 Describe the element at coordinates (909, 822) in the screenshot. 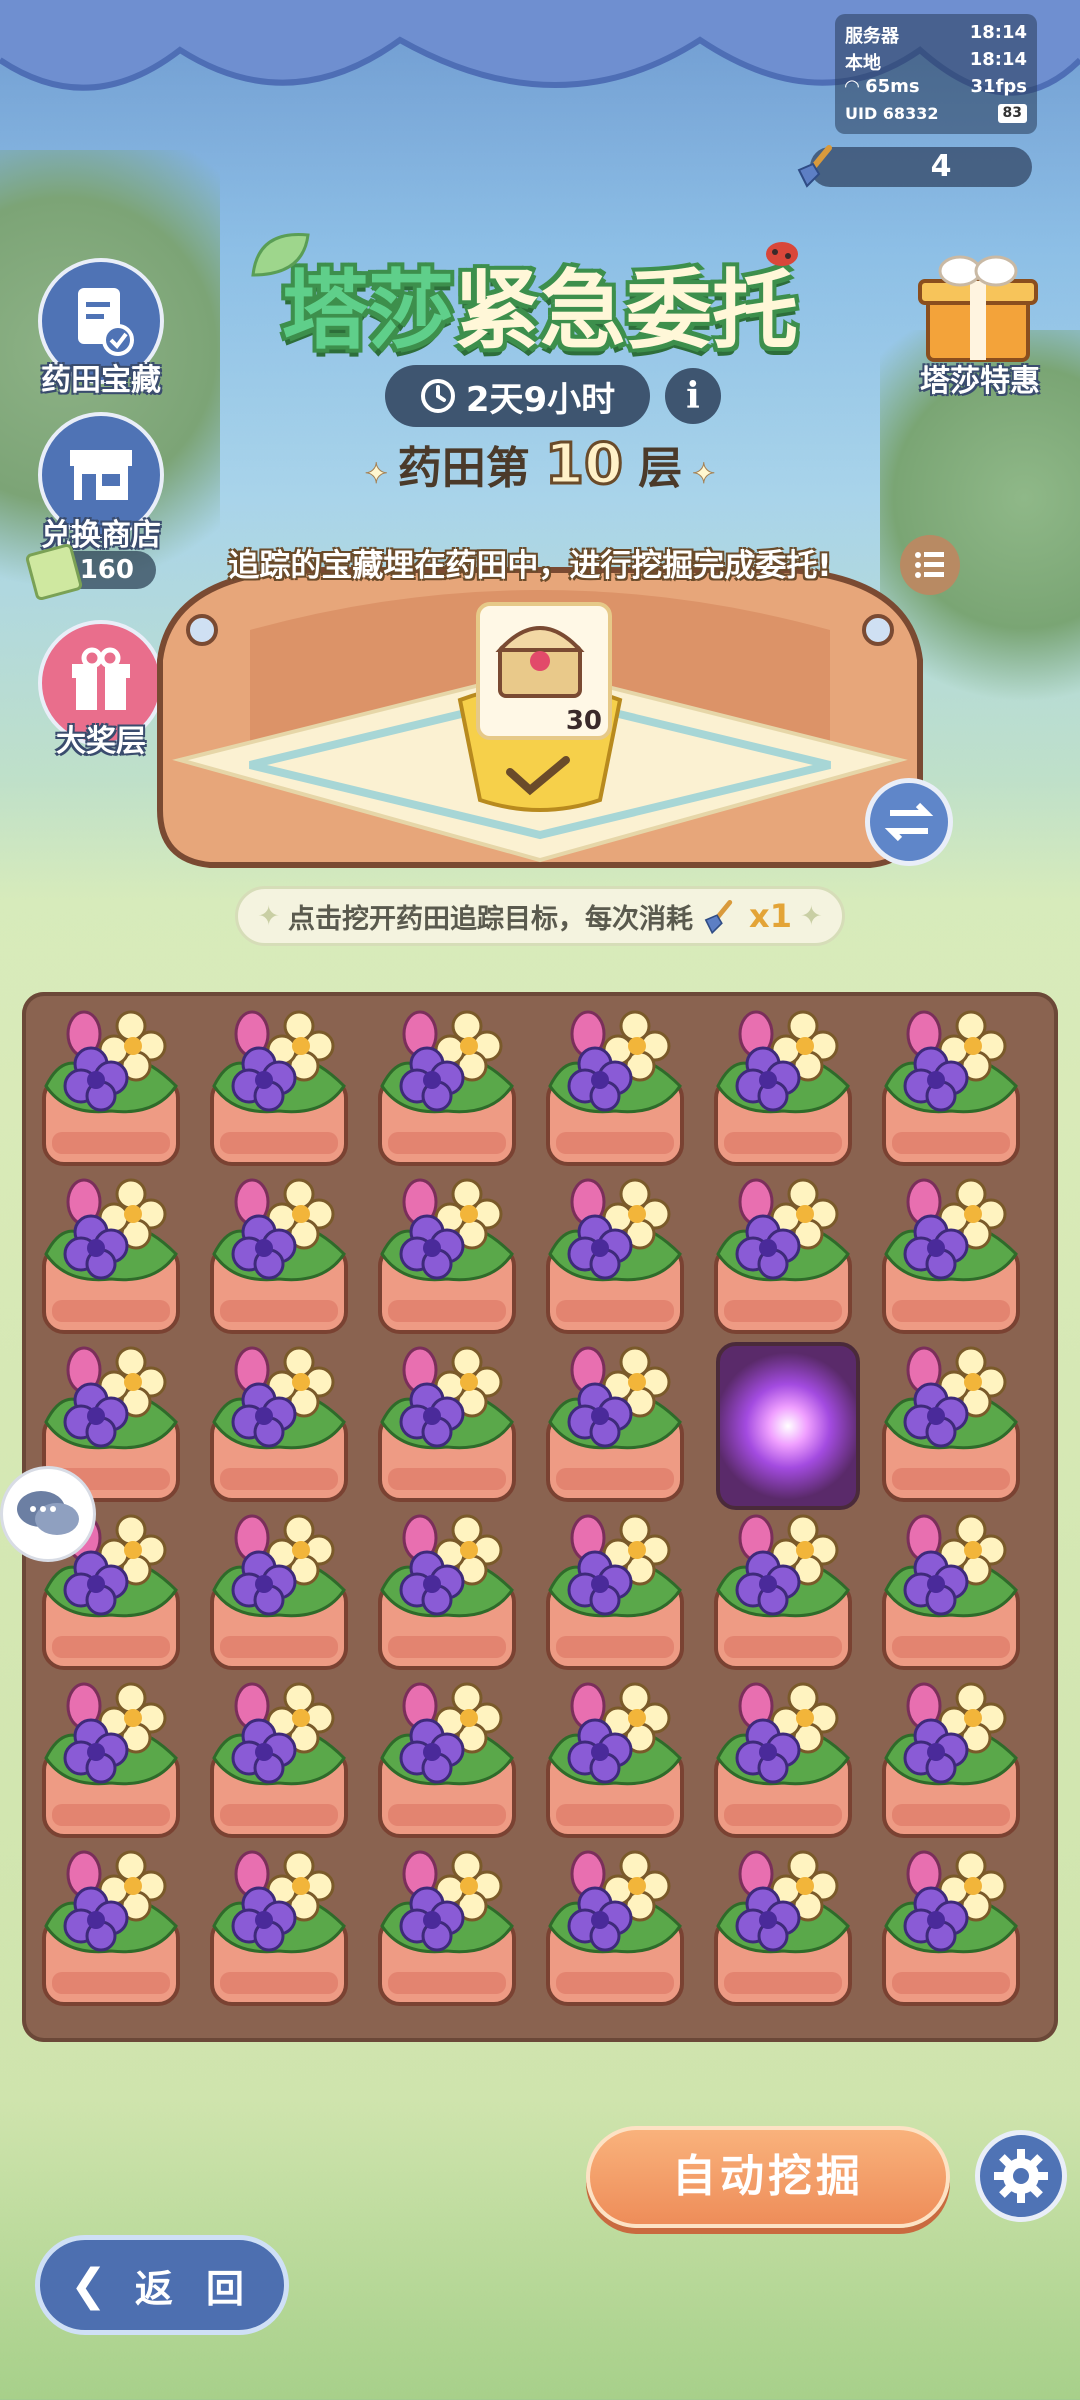

I see `swap-button` at that location.